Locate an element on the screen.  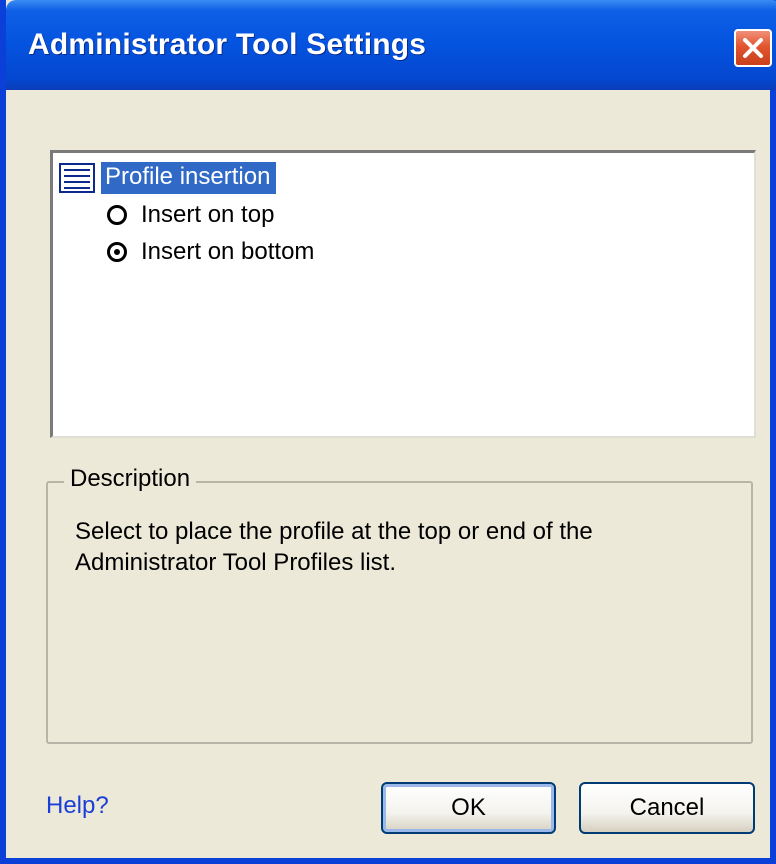
title-bar: Administrator Tool Settings is located at coordinates (391, 45).